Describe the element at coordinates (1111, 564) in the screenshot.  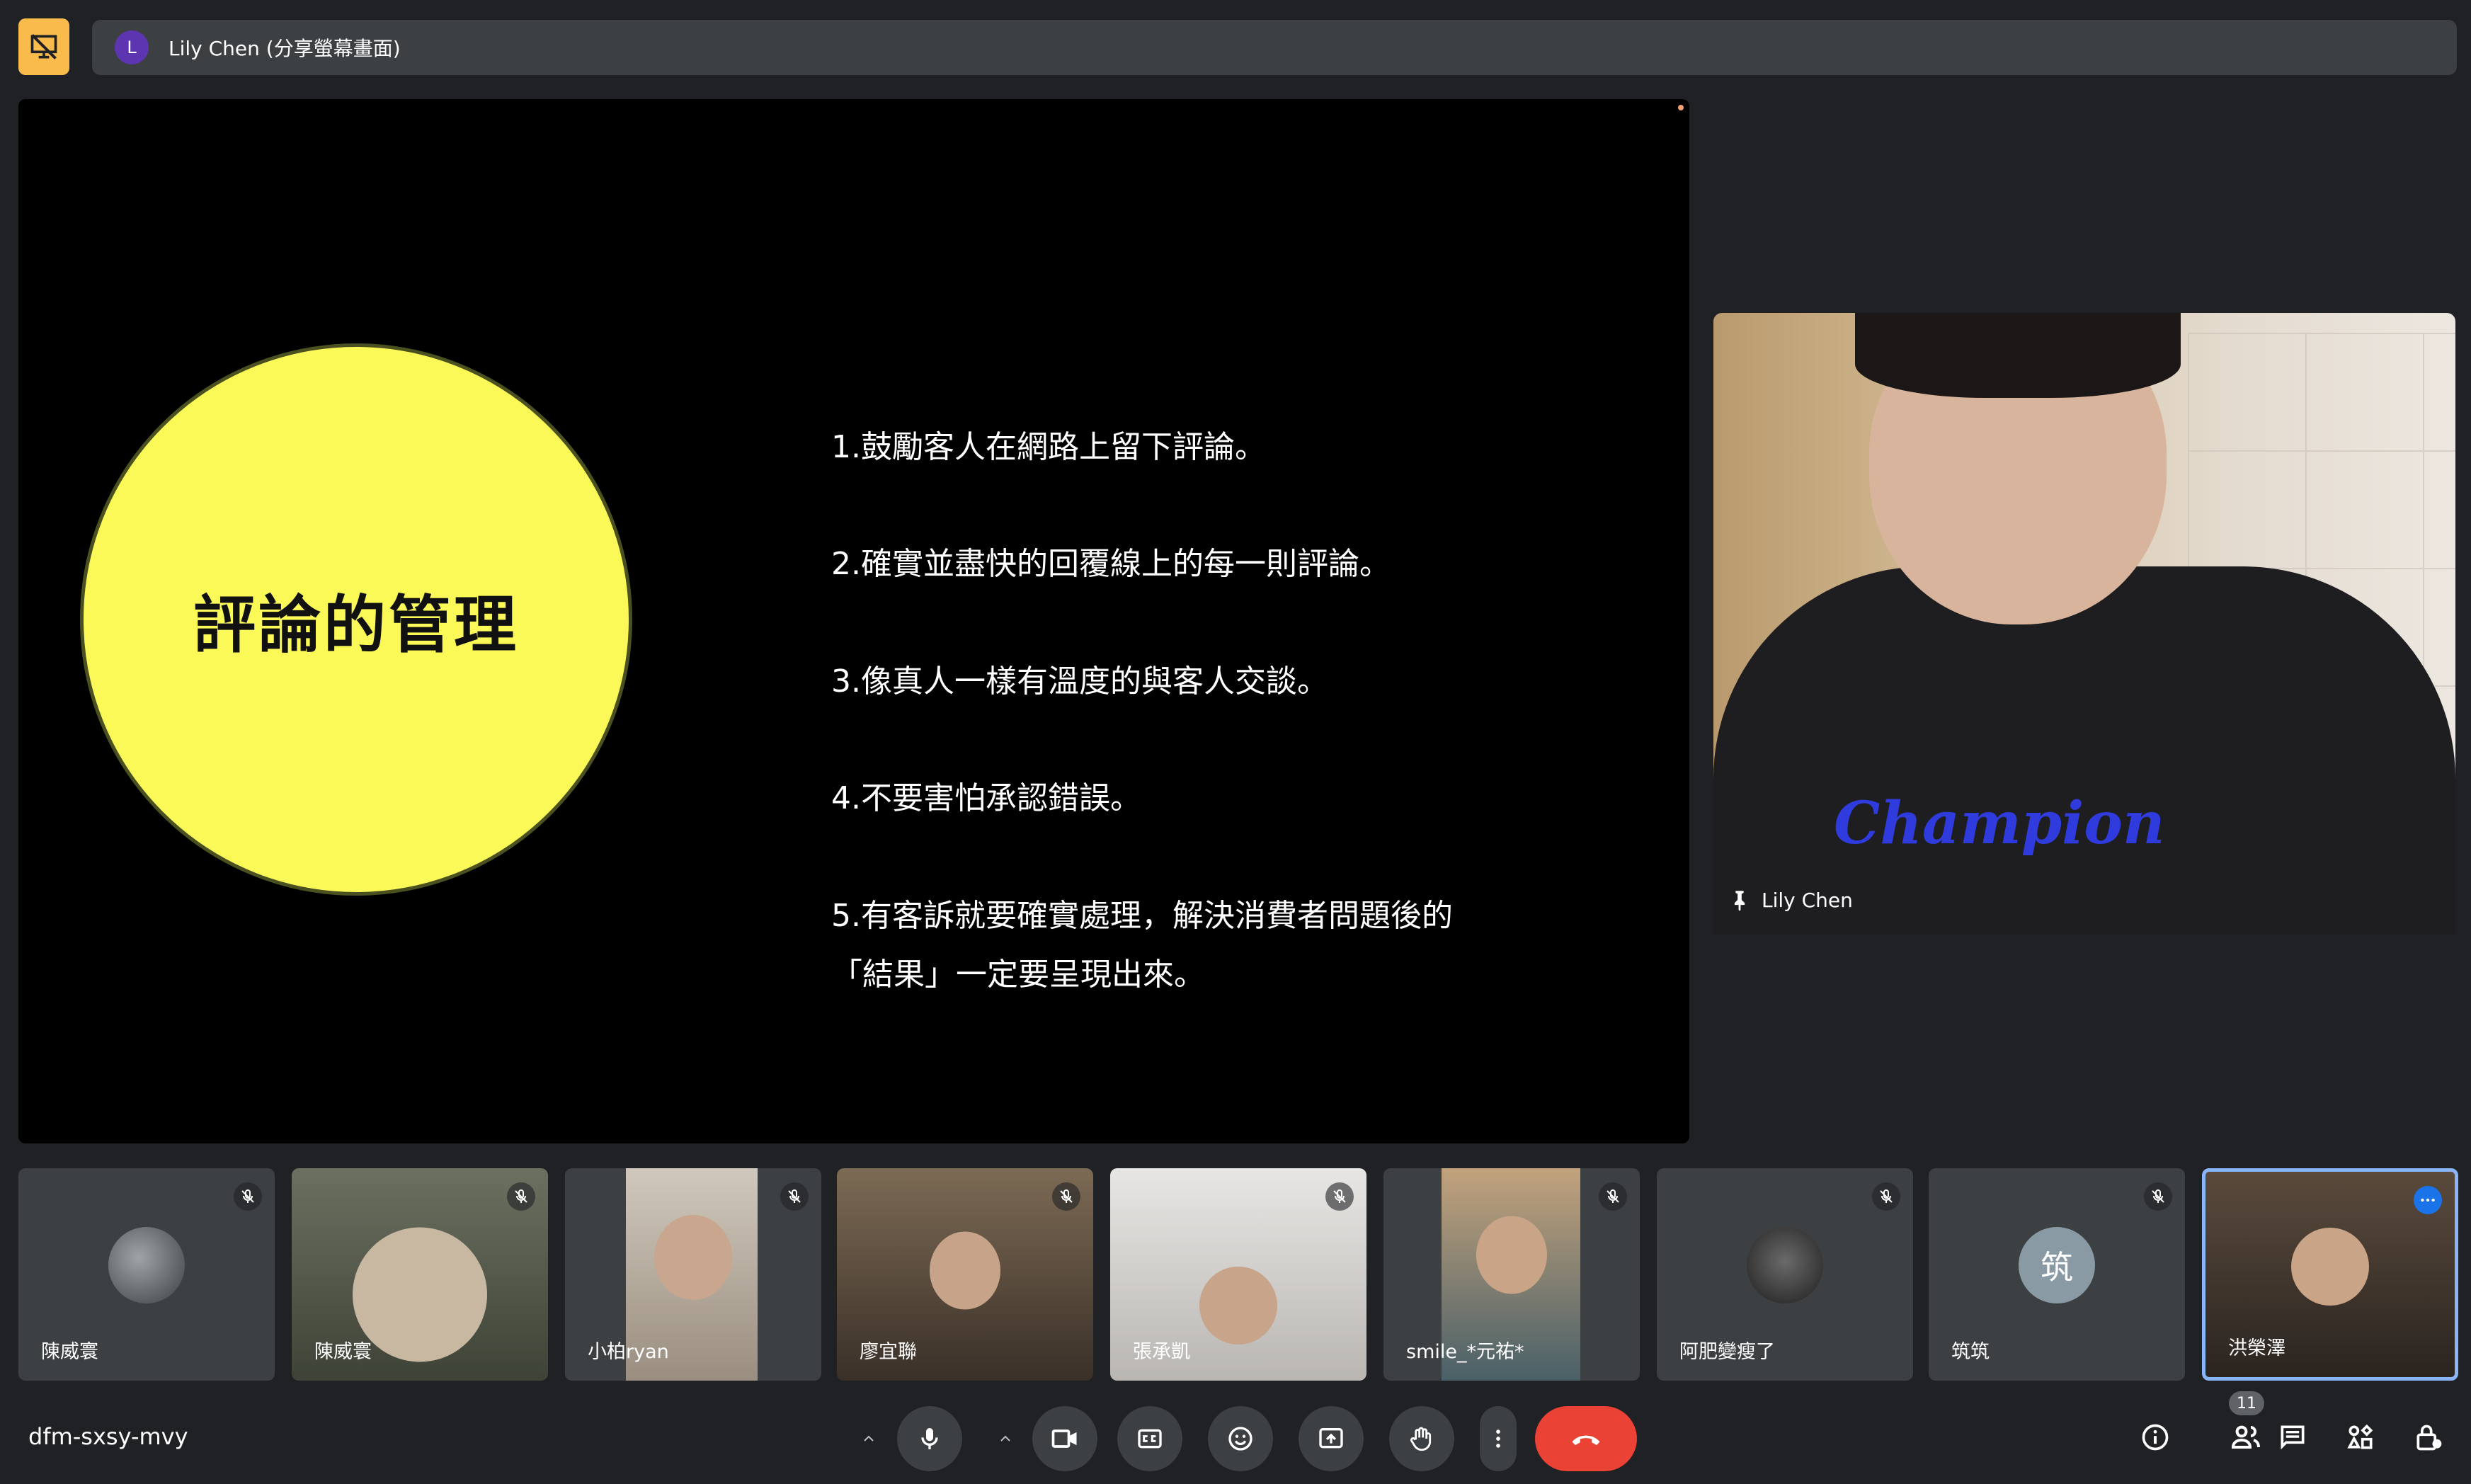
I see `slide-point-2: 2.確實並盡快的回覆線上的每一則評論。` at that location.